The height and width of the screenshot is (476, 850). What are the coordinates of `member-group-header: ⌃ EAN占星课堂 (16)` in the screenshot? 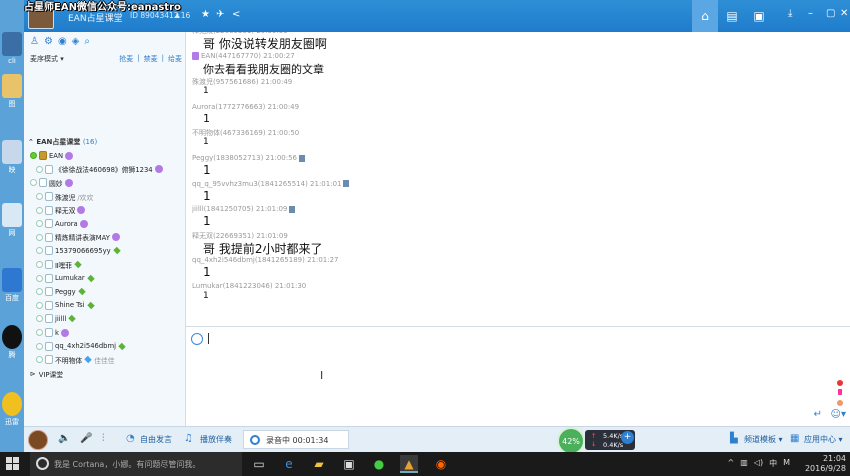 It's located at (62, 142).